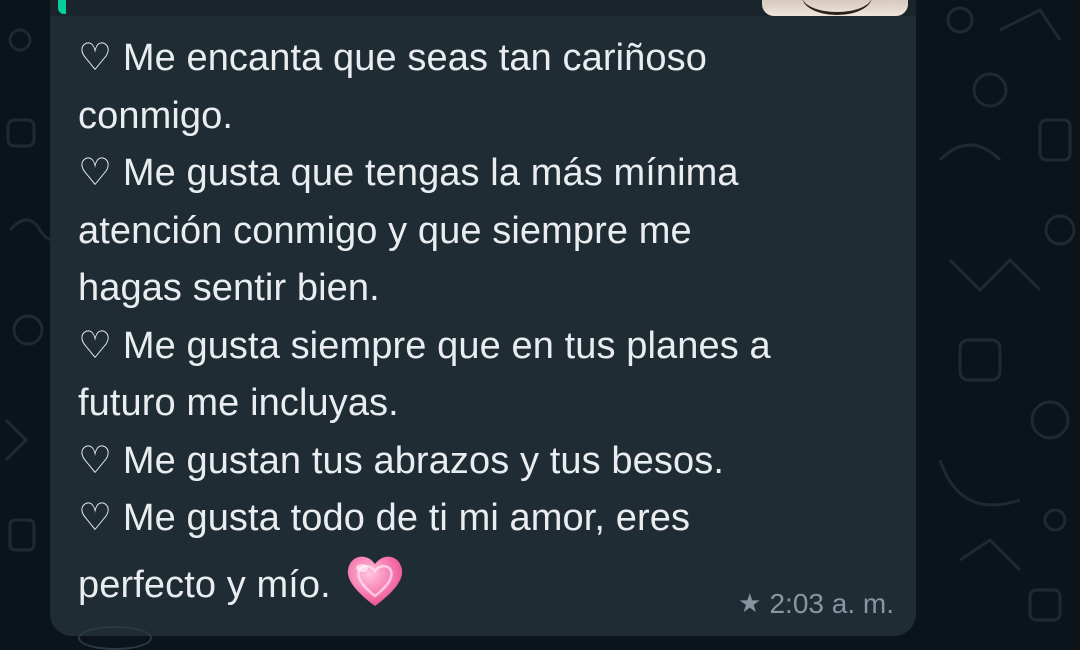 The height and width of the screenshot is (650, 1080). What do you see at coordinates (831, 603) in the screenshot?
I see `message-timestamp: 2:03 a. m.` at bounding box center [831, 603].